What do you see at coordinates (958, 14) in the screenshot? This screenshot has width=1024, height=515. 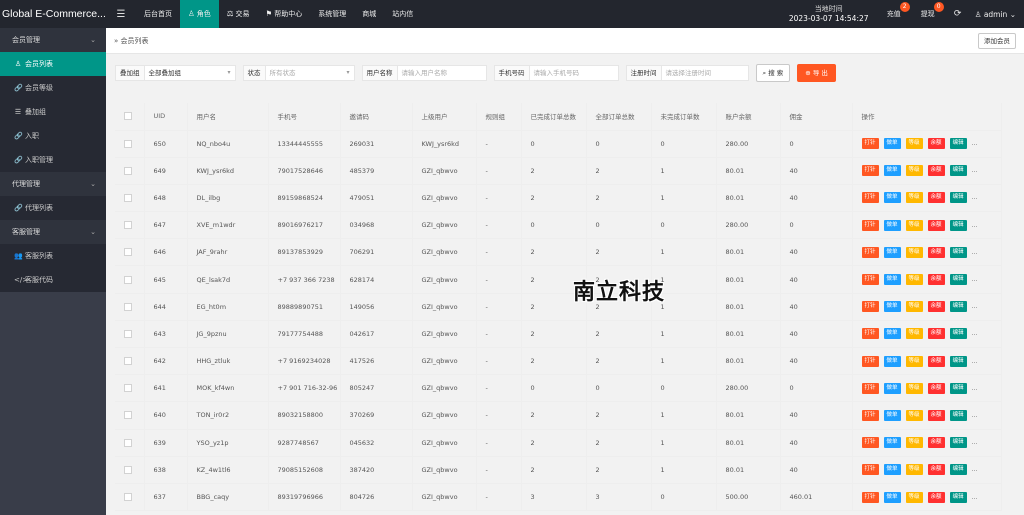 I see `refresh-icon: ⟳` at bounding box center [958, 14].